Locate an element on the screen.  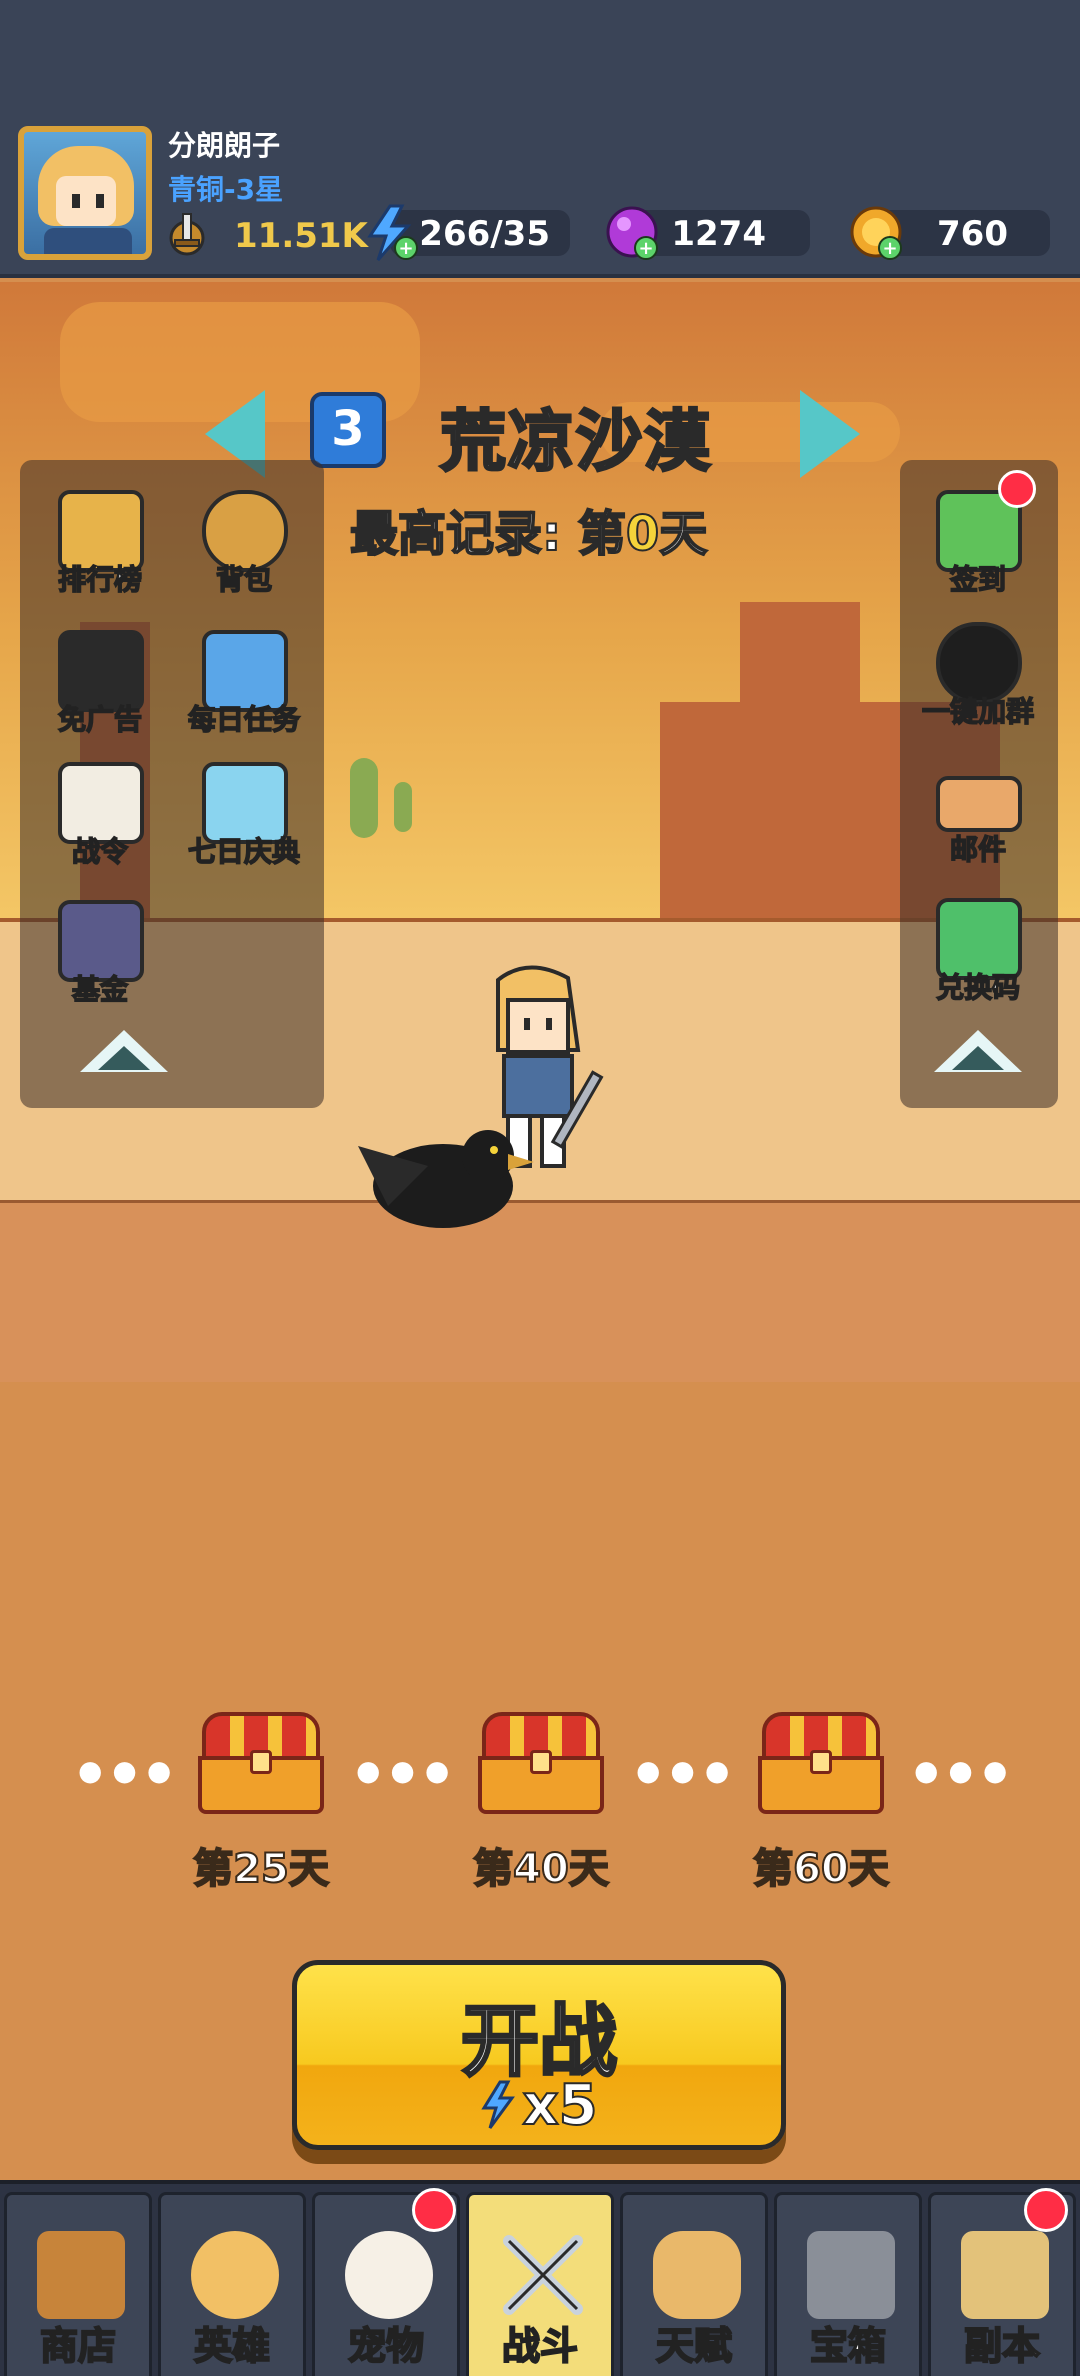
pet-notification-dot is located at coordinates (434, 2210).